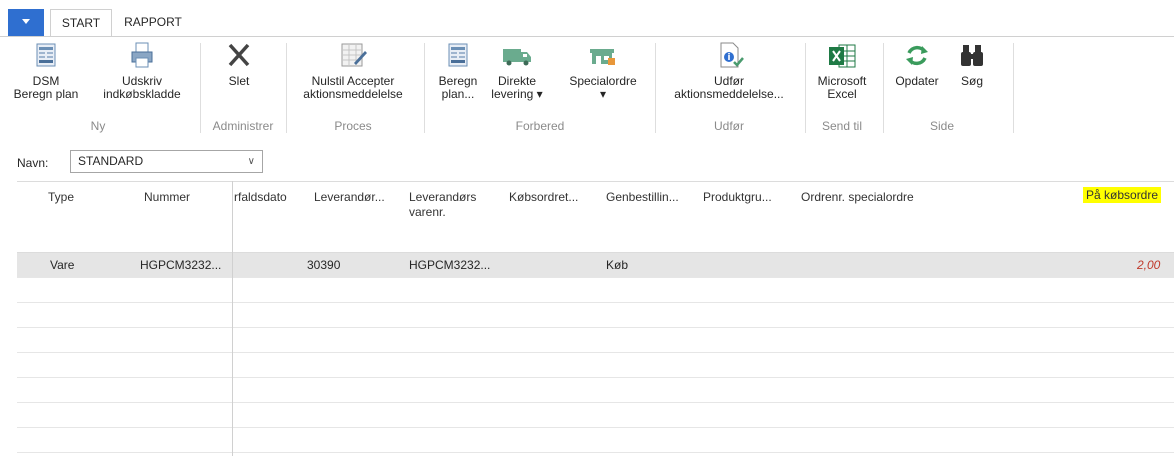 The width and height of the screenshot is (1174, 456). Describe the element at coordinates (857, 197) in the screenshot. I see `column-header-ordrenr-specialordre: Ordrenr. specialordre` at that location.